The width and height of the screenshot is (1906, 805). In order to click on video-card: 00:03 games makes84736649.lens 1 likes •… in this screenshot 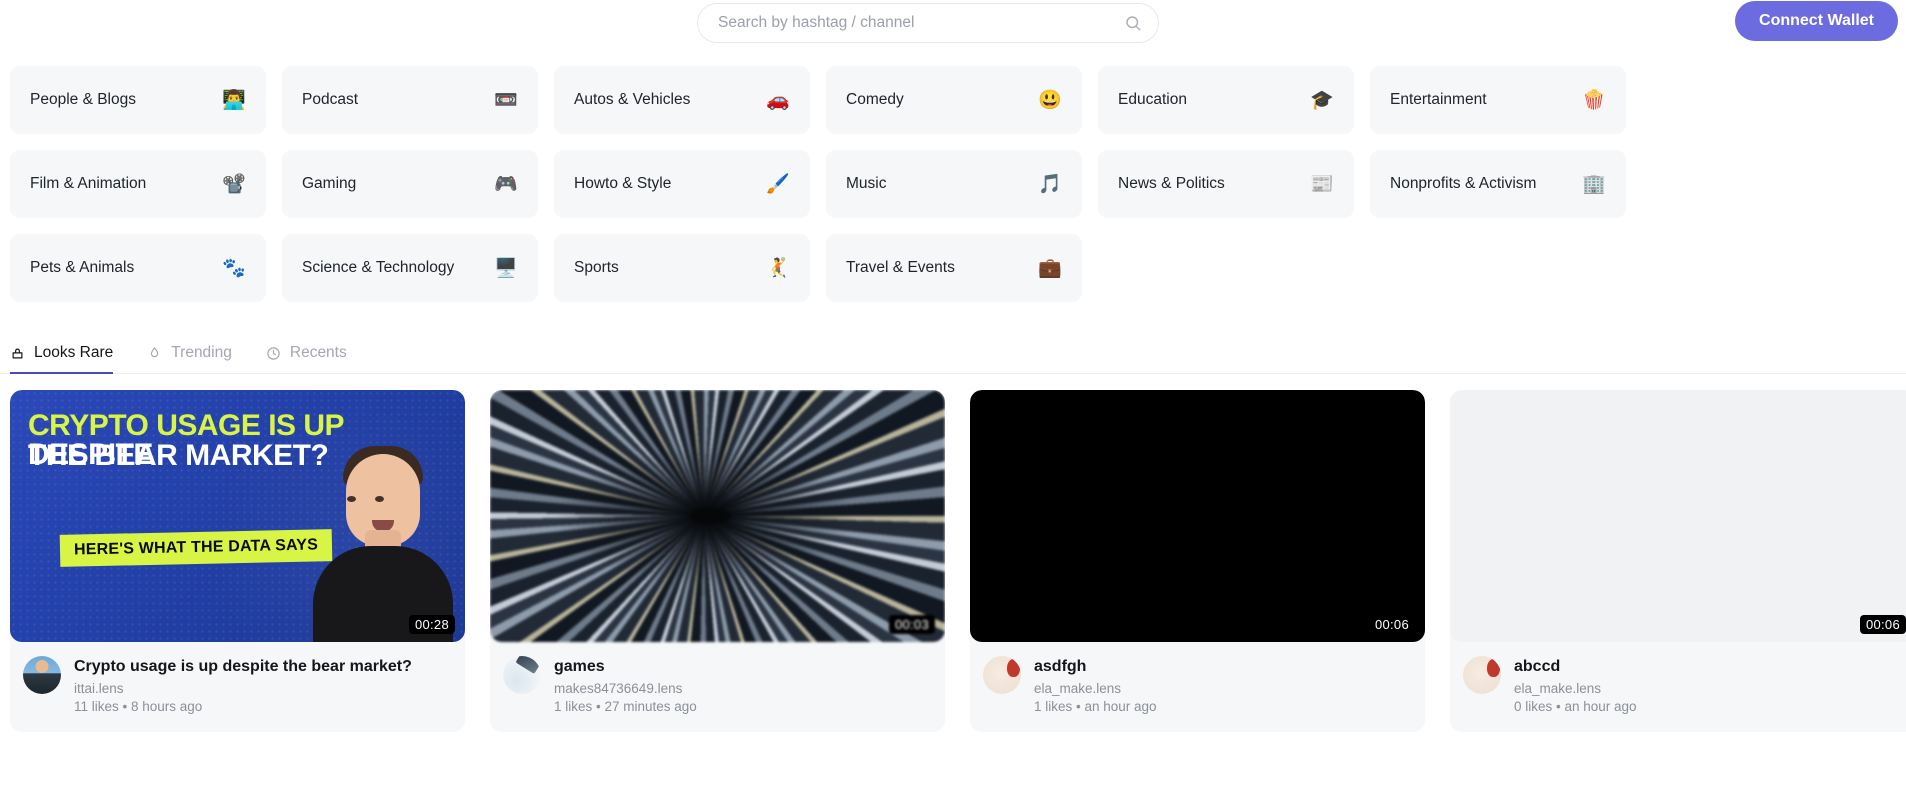, I will do `click(717, 561)`.